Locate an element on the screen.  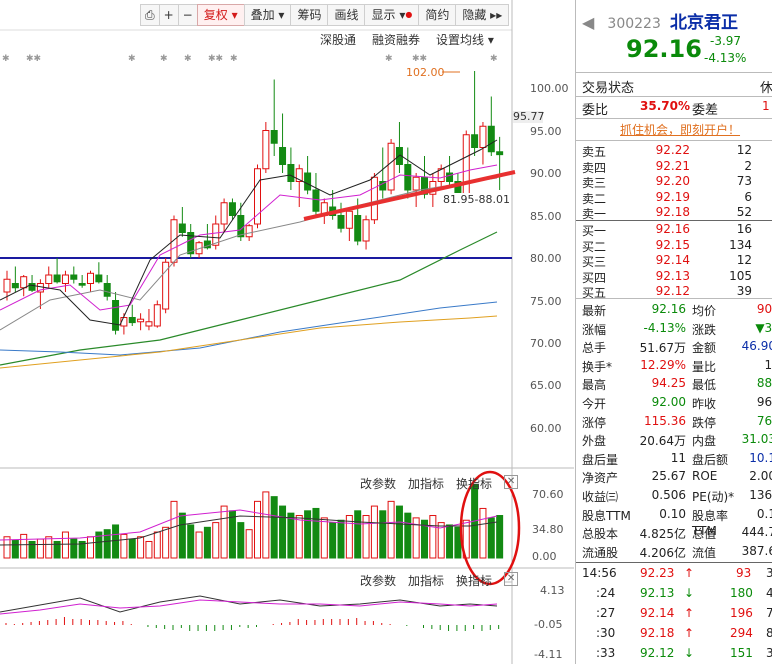
buy-row: 买五 92.12 39 is located at coordinates (674, 292).